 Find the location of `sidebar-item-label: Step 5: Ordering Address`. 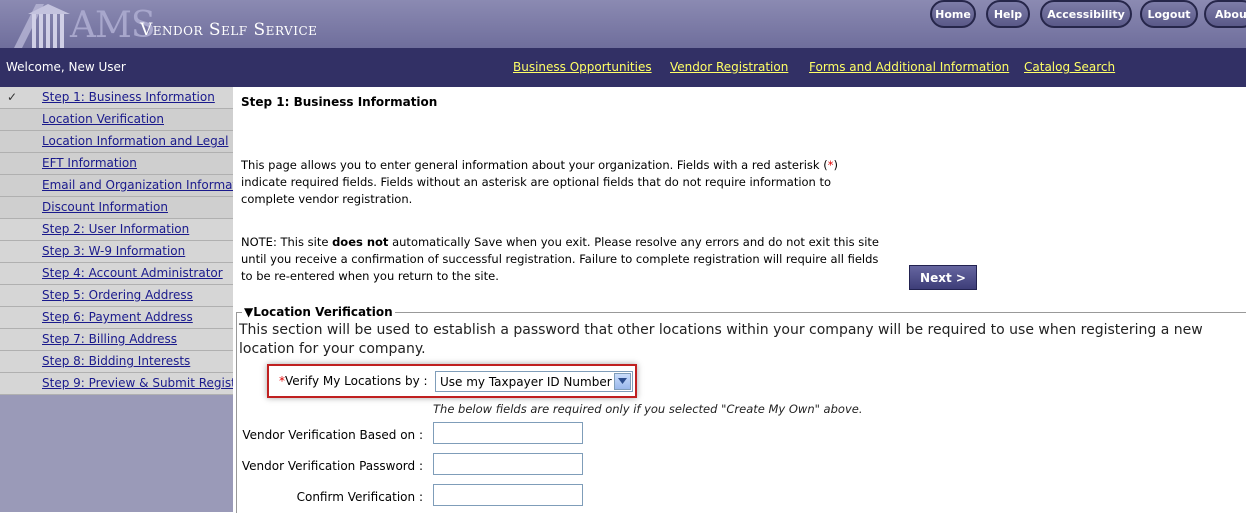

sidebar-item-label: Step 5: Ordering Address is located at coordinates (117, 295).